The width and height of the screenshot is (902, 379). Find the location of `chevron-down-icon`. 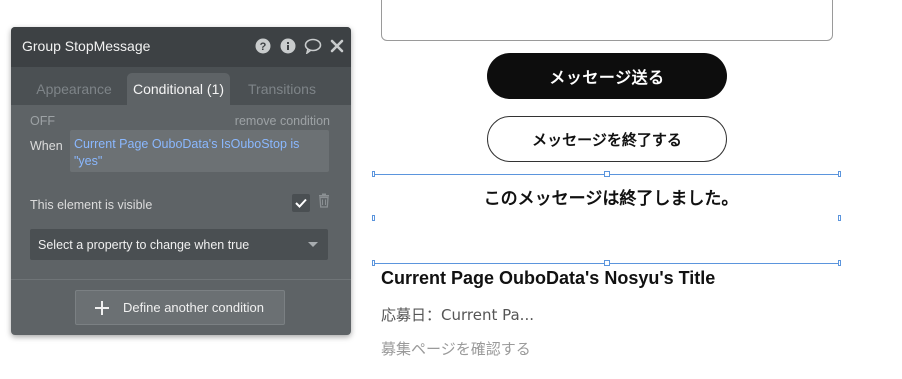

chevron-down-icon is located at coordinates (313, 244).